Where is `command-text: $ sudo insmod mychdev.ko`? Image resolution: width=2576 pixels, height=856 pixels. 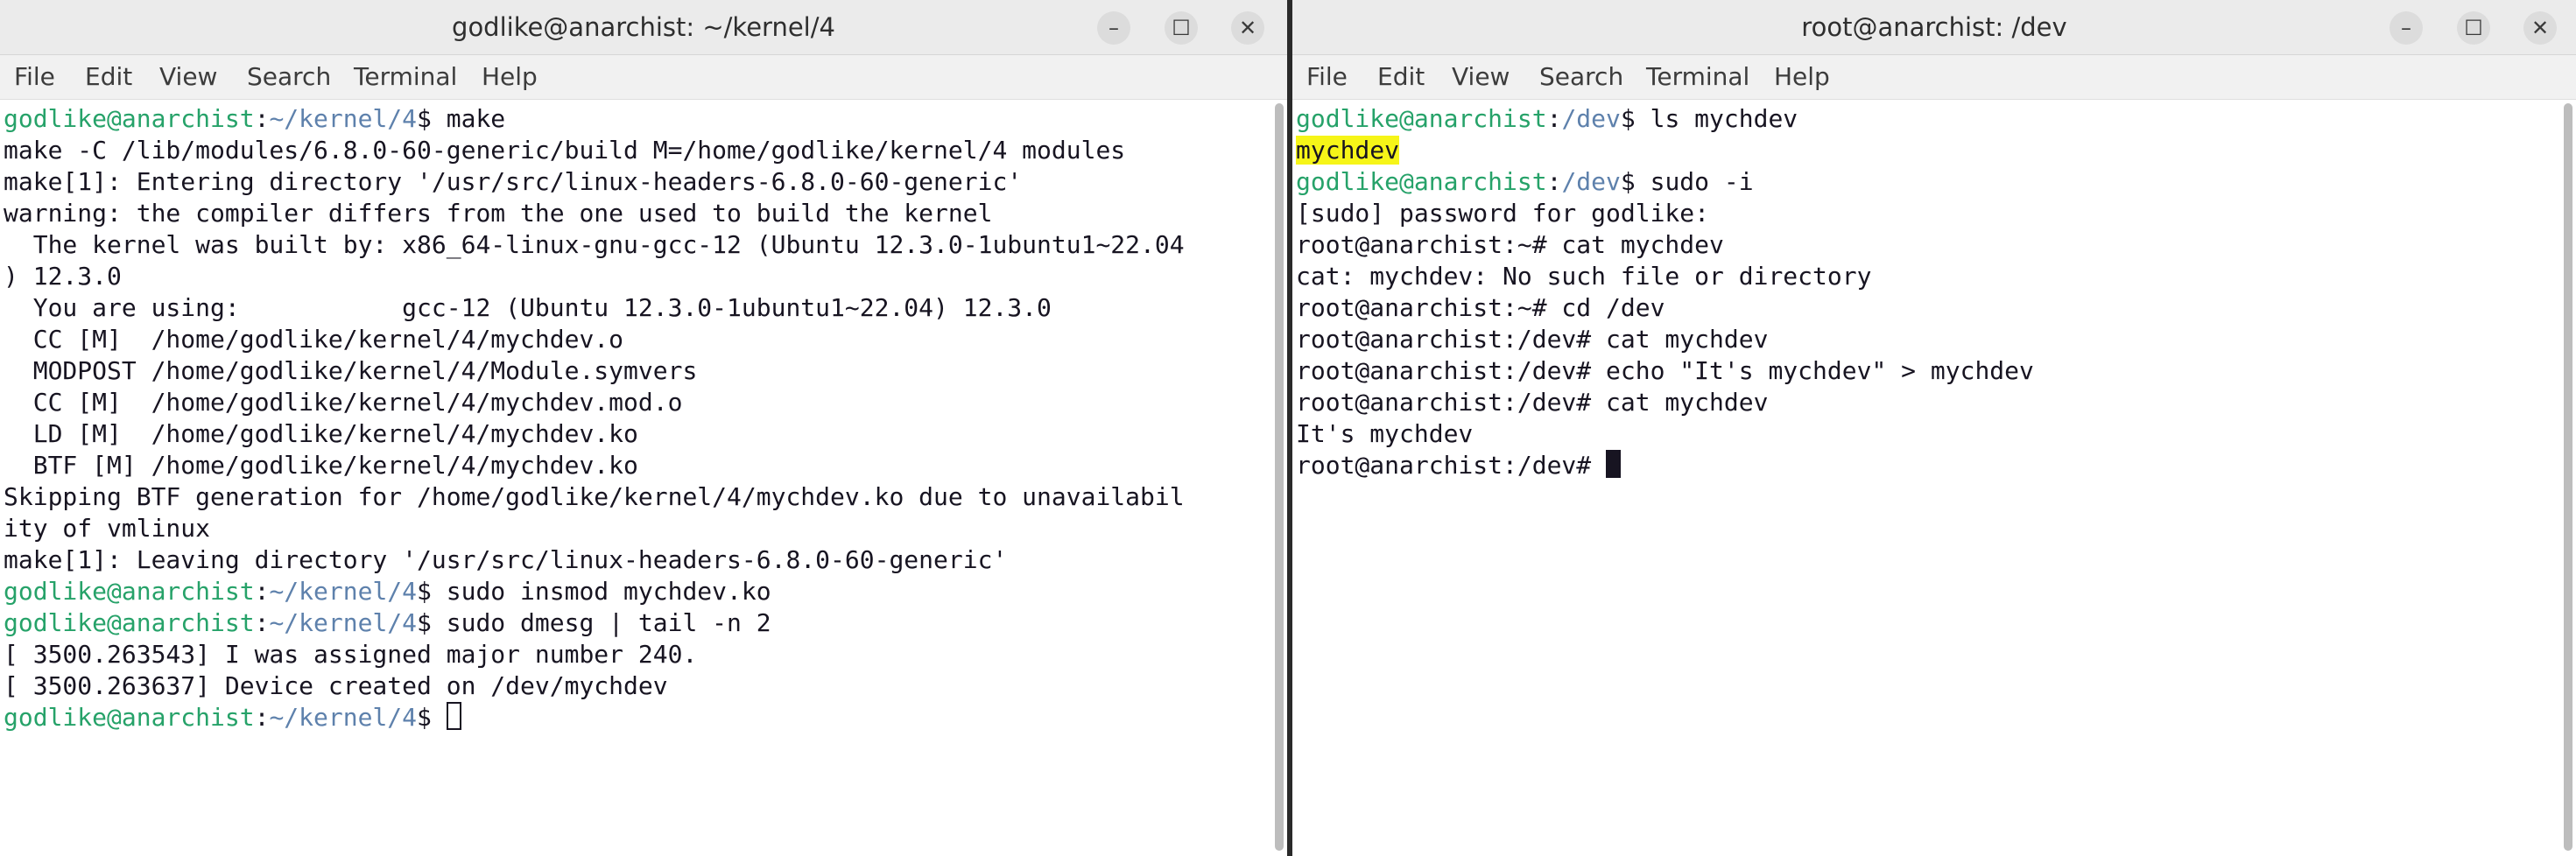 command-text: $ sudo insmod mychdev.ko is located at coordinates (594, 591).